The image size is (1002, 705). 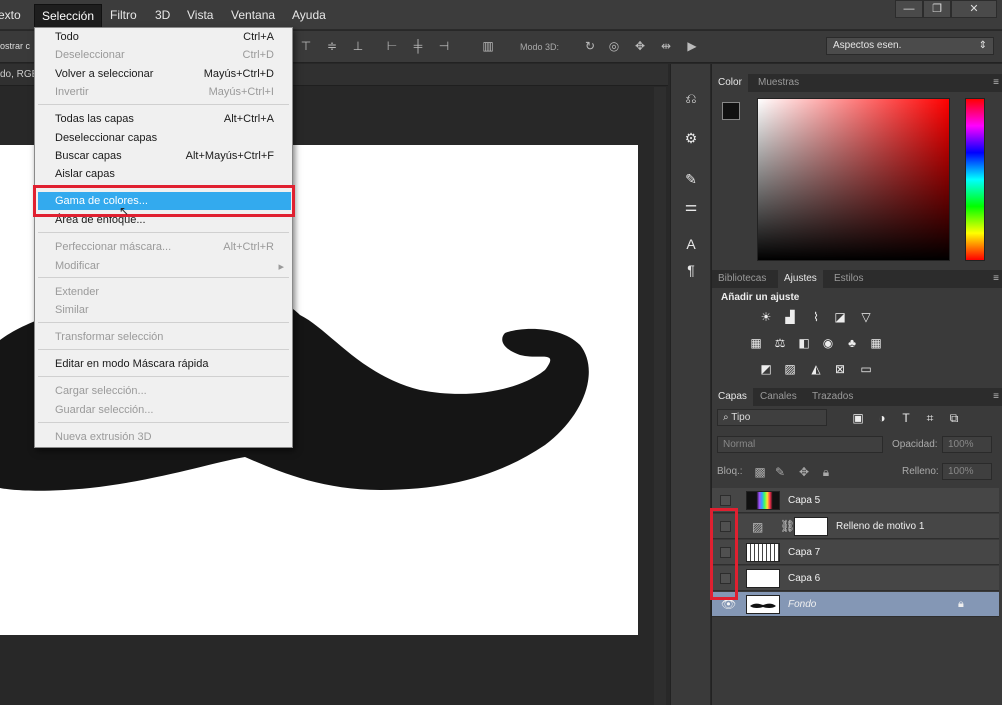 What do you see at coordinates (640, 46) in the screenshot?
I see `drag-3d-icon: ✥` at bounding box center [640, 46].